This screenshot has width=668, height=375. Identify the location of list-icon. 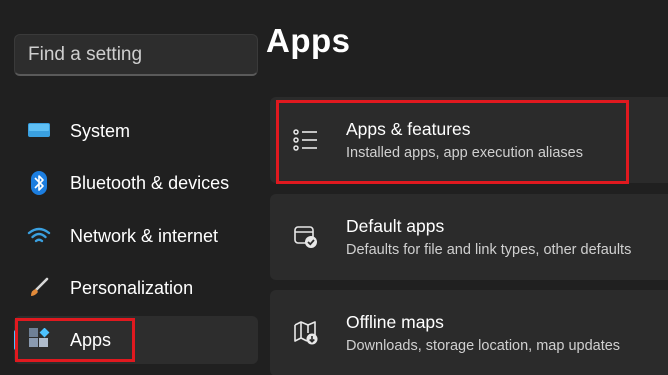
(306, 140).